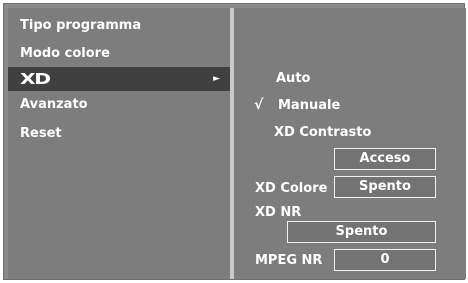 This screenshot has height=283, width=468. What do you see at coordinates (291, 188) in the screenshot?
I see `xd-colore-label: XD Colore` at bounding box center [291, 188].